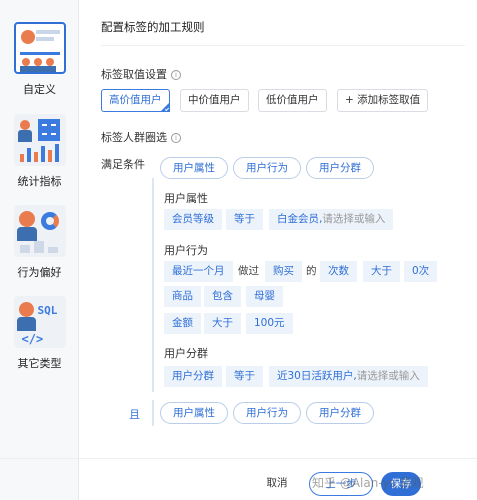  I want to click on filter1-op-select: 包含, so click(222, 296).